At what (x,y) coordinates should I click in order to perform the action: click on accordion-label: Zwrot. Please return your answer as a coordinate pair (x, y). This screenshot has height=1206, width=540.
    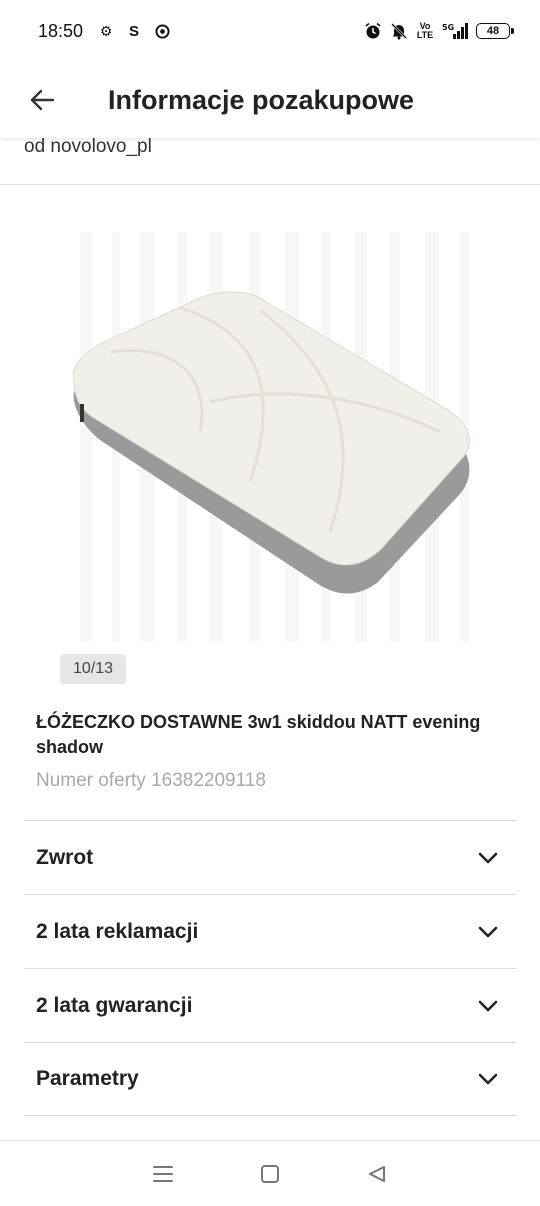
    Looking at the image, I should click on (65, 857).